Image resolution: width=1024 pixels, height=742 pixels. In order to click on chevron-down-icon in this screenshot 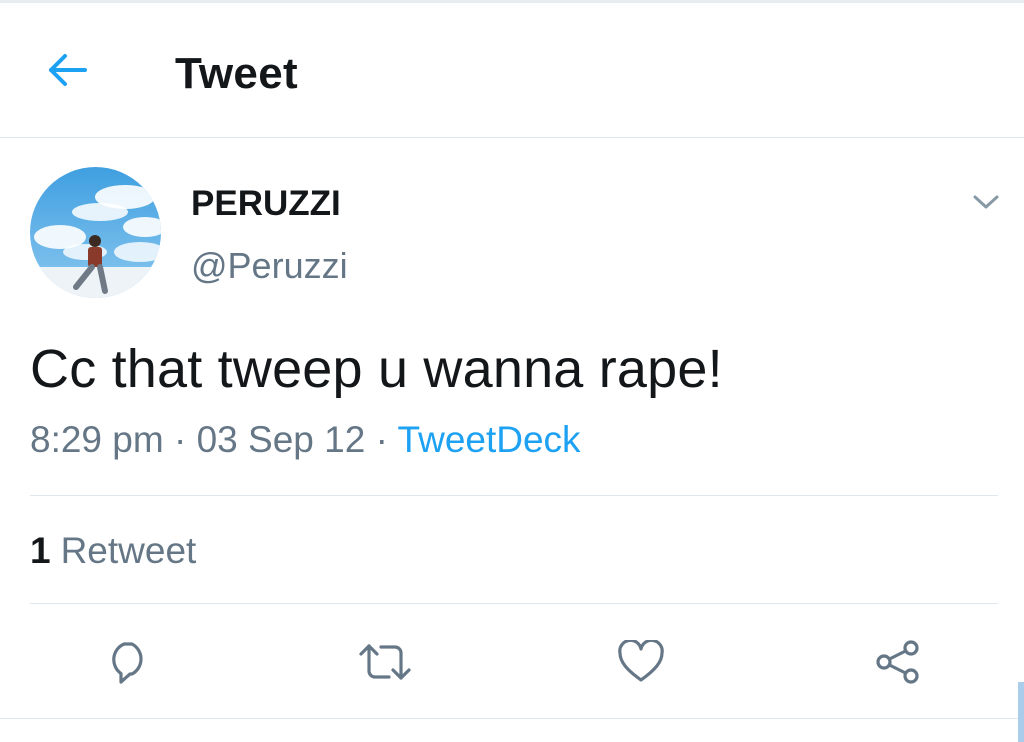, I will do `click(986, 204)`.